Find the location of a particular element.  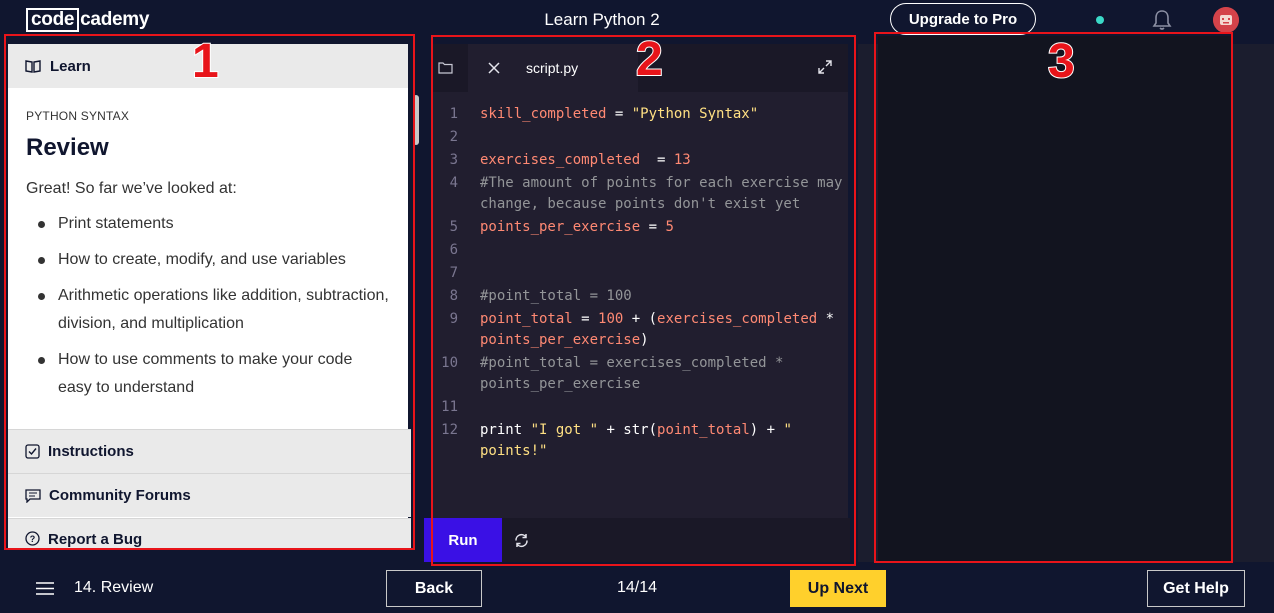

line-number: 8 is located at coordinates (453, 296).